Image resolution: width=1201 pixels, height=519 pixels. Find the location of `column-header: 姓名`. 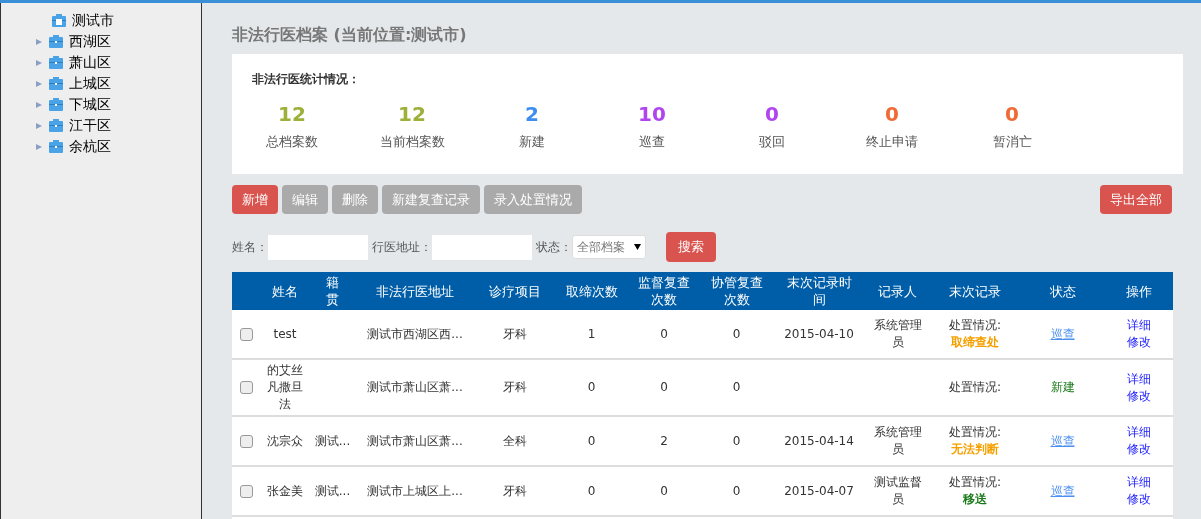

column-header: 姓名 is located at coordinates (285, 291).